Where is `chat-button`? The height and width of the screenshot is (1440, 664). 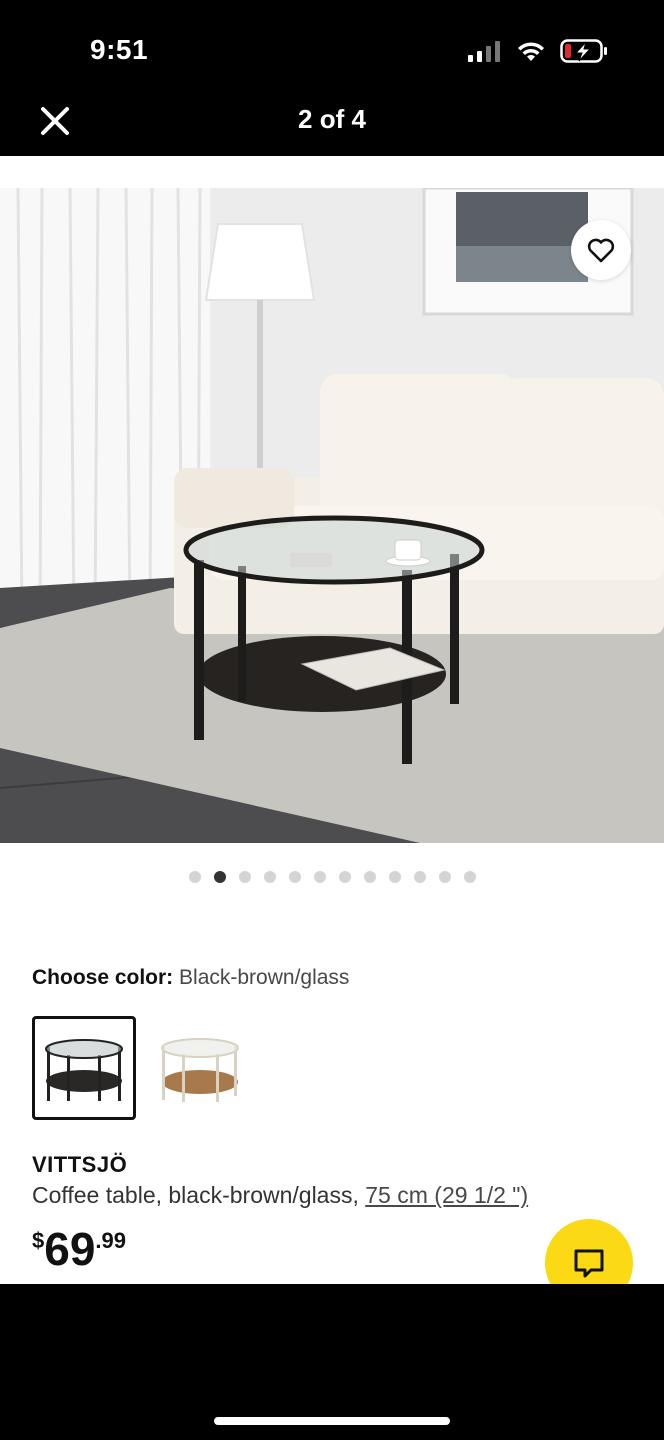 chat-button is located at coordinates (589, 1251).